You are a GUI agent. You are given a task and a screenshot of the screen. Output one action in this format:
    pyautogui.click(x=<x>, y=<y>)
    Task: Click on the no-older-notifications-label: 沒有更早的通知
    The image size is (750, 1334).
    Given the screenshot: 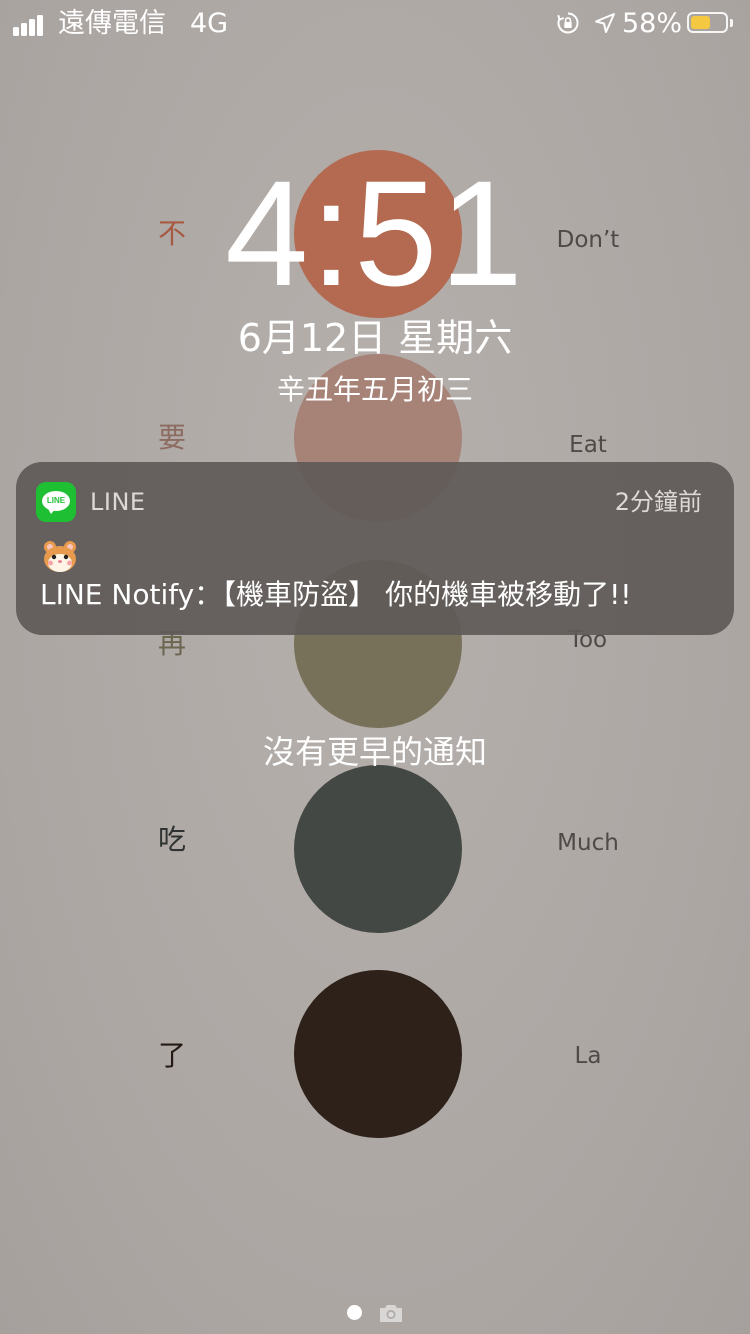 What is the action you would take?
    pyautogui.click(x=374, y=752)
    